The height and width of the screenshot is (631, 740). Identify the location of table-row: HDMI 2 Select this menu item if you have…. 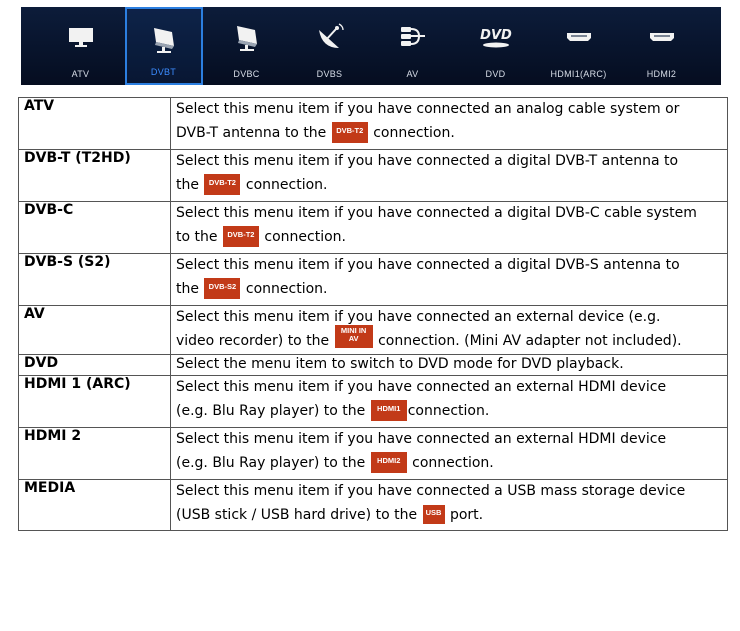
(373, 453).